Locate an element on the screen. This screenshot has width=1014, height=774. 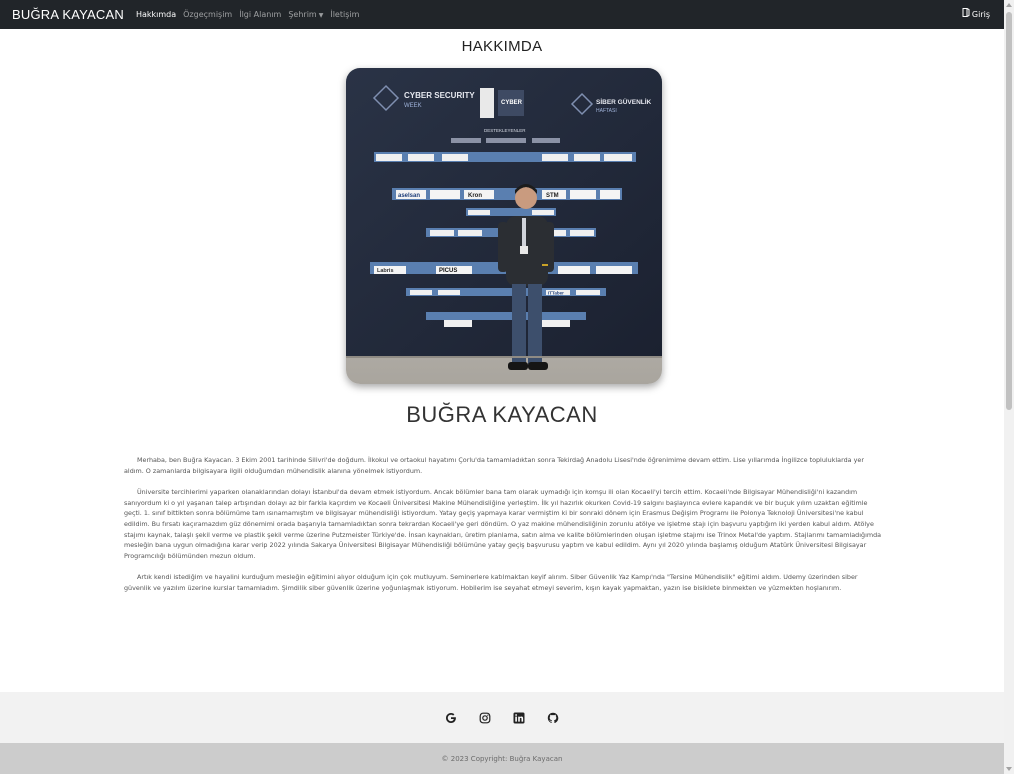
svg-text: Labris is located at coordinates (385, 271).